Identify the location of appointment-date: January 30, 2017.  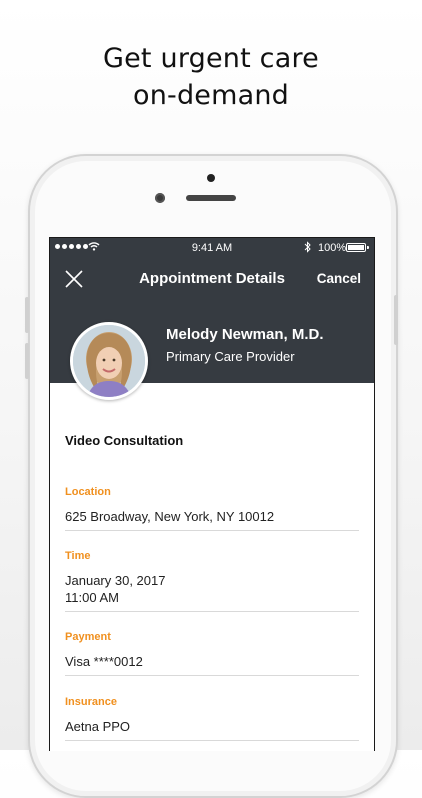
(115, 580).